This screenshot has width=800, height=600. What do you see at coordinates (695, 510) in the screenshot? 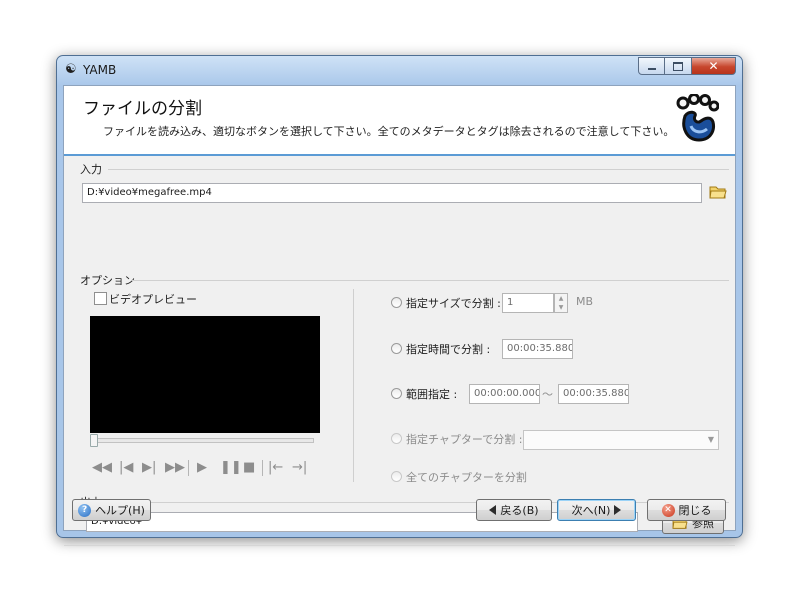
I see `close-button-label: 閉じる` at bounding box center [695, 510].